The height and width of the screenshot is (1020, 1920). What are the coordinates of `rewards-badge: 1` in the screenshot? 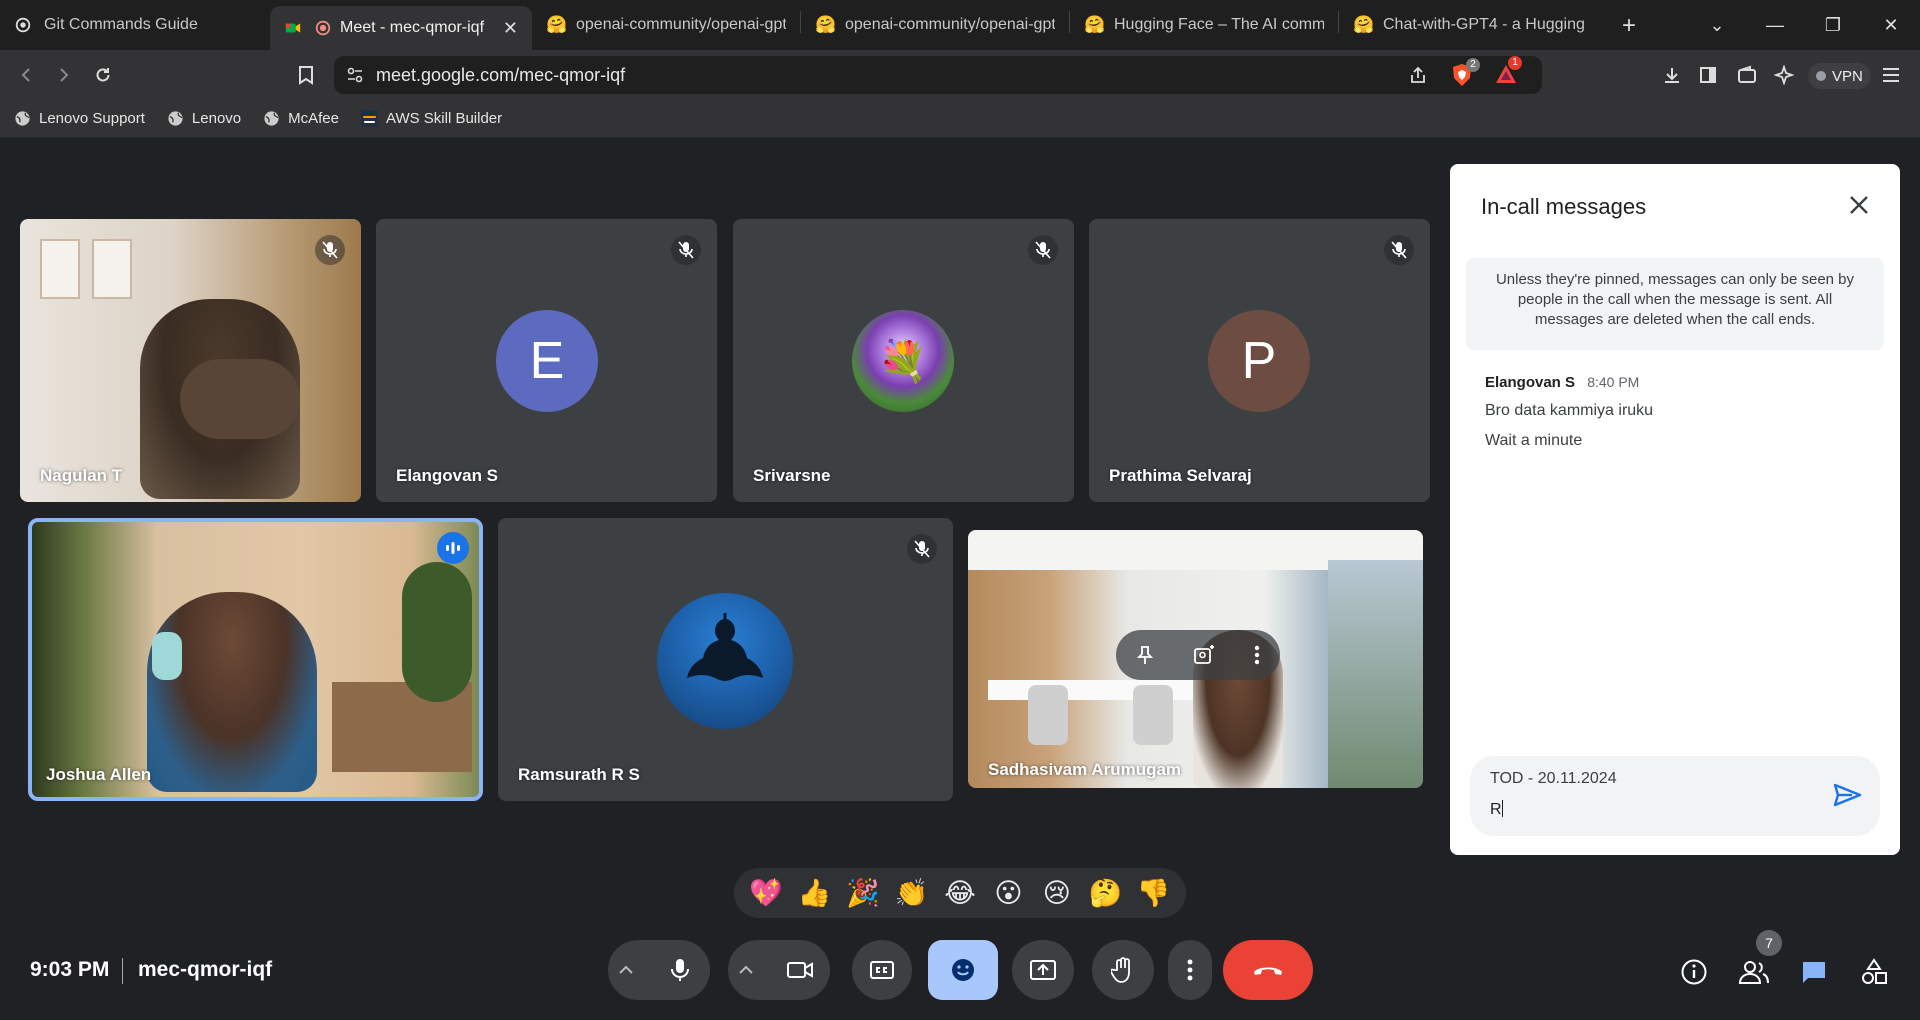 It's located at (1515, 63).